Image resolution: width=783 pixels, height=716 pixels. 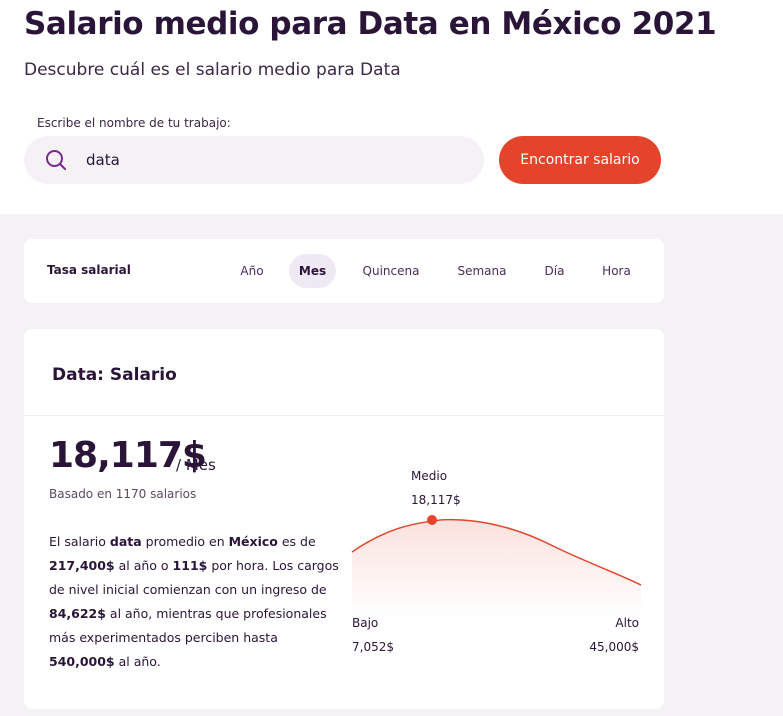 I want to click on tab-year: Año, so click(x=252, y=271).